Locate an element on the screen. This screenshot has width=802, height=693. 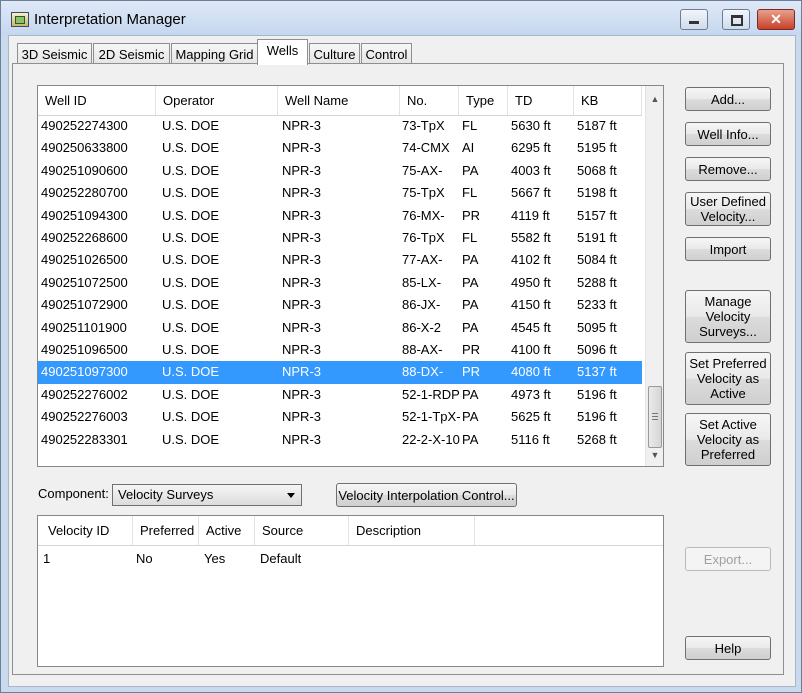
cell-td: 5630 ft is located at coordinates (531, 125).